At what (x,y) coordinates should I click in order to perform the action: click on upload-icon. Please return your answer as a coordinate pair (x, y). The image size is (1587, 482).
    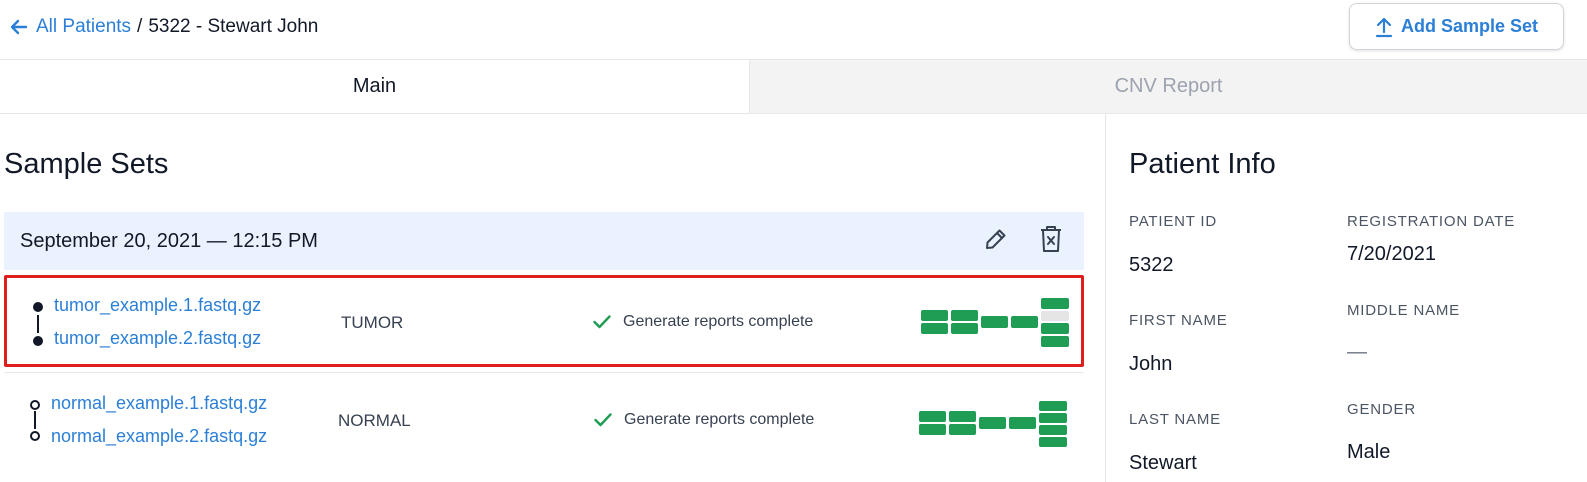
    Looking at the image, I should click on (1384, 27).